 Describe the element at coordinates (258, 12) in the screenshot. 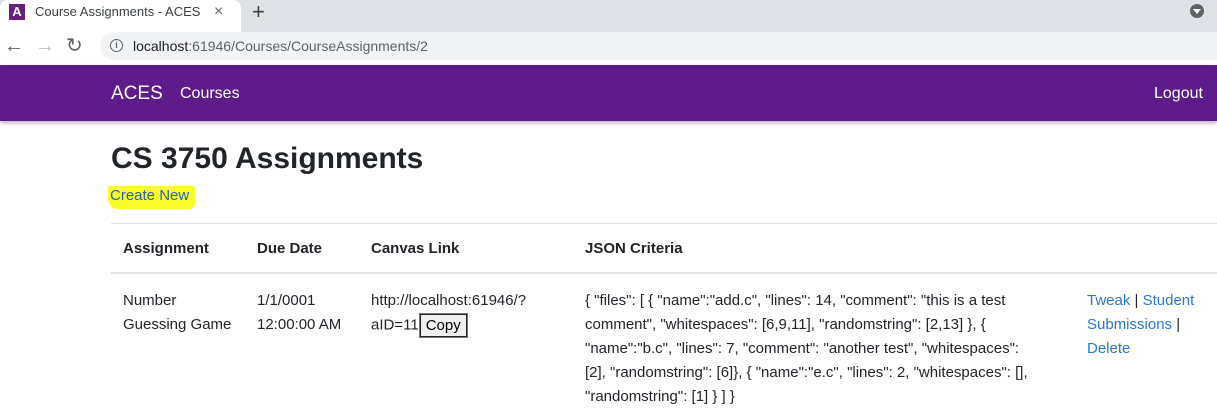

I see `new-tab-icon: +` at that location.